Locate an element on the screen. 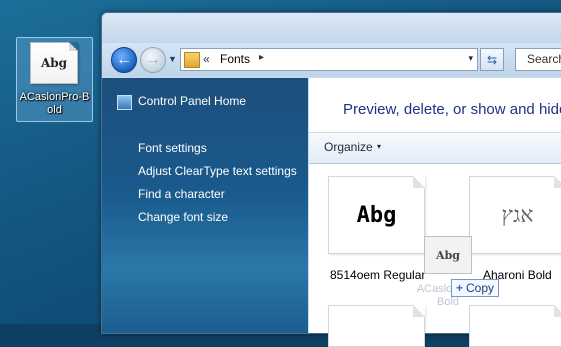  copy-tooltip: + Copy is located at coordinates (475, 288).